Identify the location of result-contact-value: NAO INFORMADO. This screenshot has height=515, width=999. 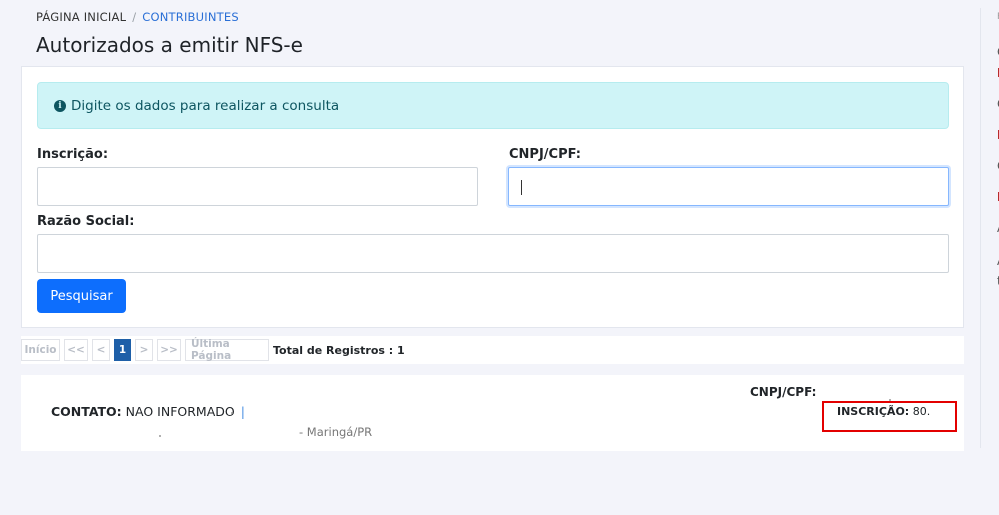
(180, 411).